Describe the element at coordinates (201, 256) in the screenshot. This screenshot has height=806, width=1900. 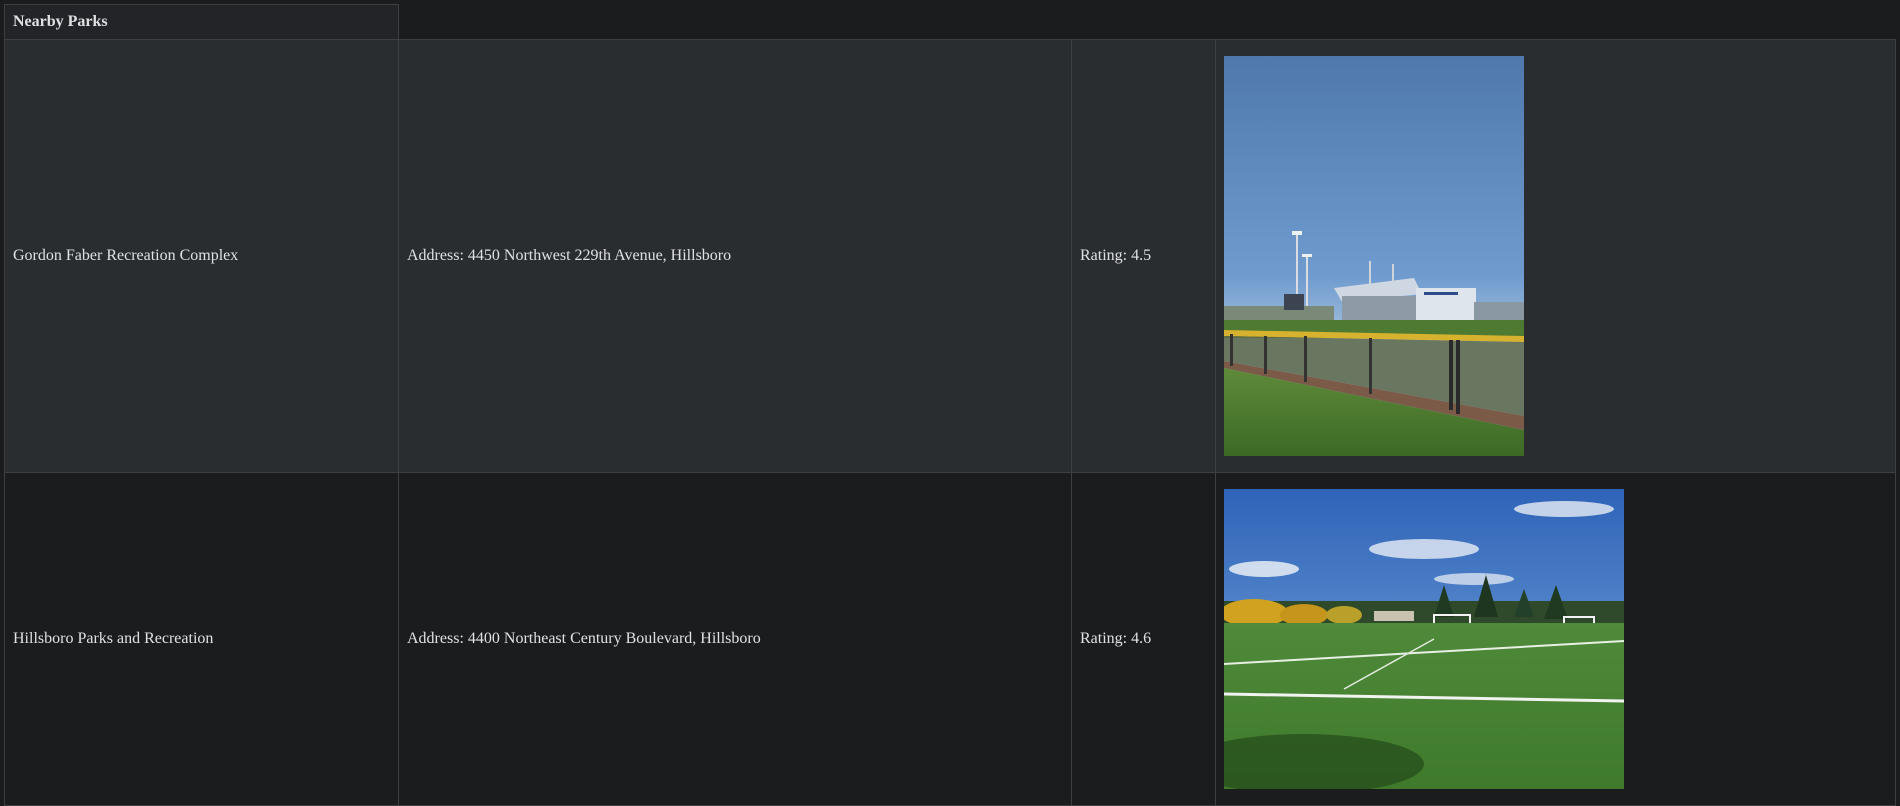
I see `park-name: Gordon Faber Recreation Complex` at that location.